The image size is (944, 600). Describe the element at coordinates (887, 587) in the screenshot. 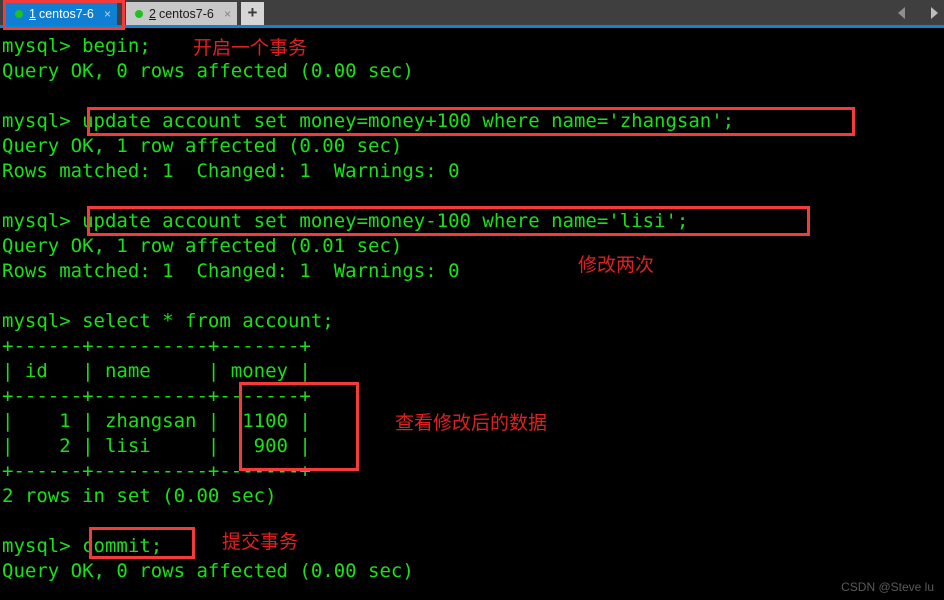

I see `watermark: CSDN @Steve lu` at that location.